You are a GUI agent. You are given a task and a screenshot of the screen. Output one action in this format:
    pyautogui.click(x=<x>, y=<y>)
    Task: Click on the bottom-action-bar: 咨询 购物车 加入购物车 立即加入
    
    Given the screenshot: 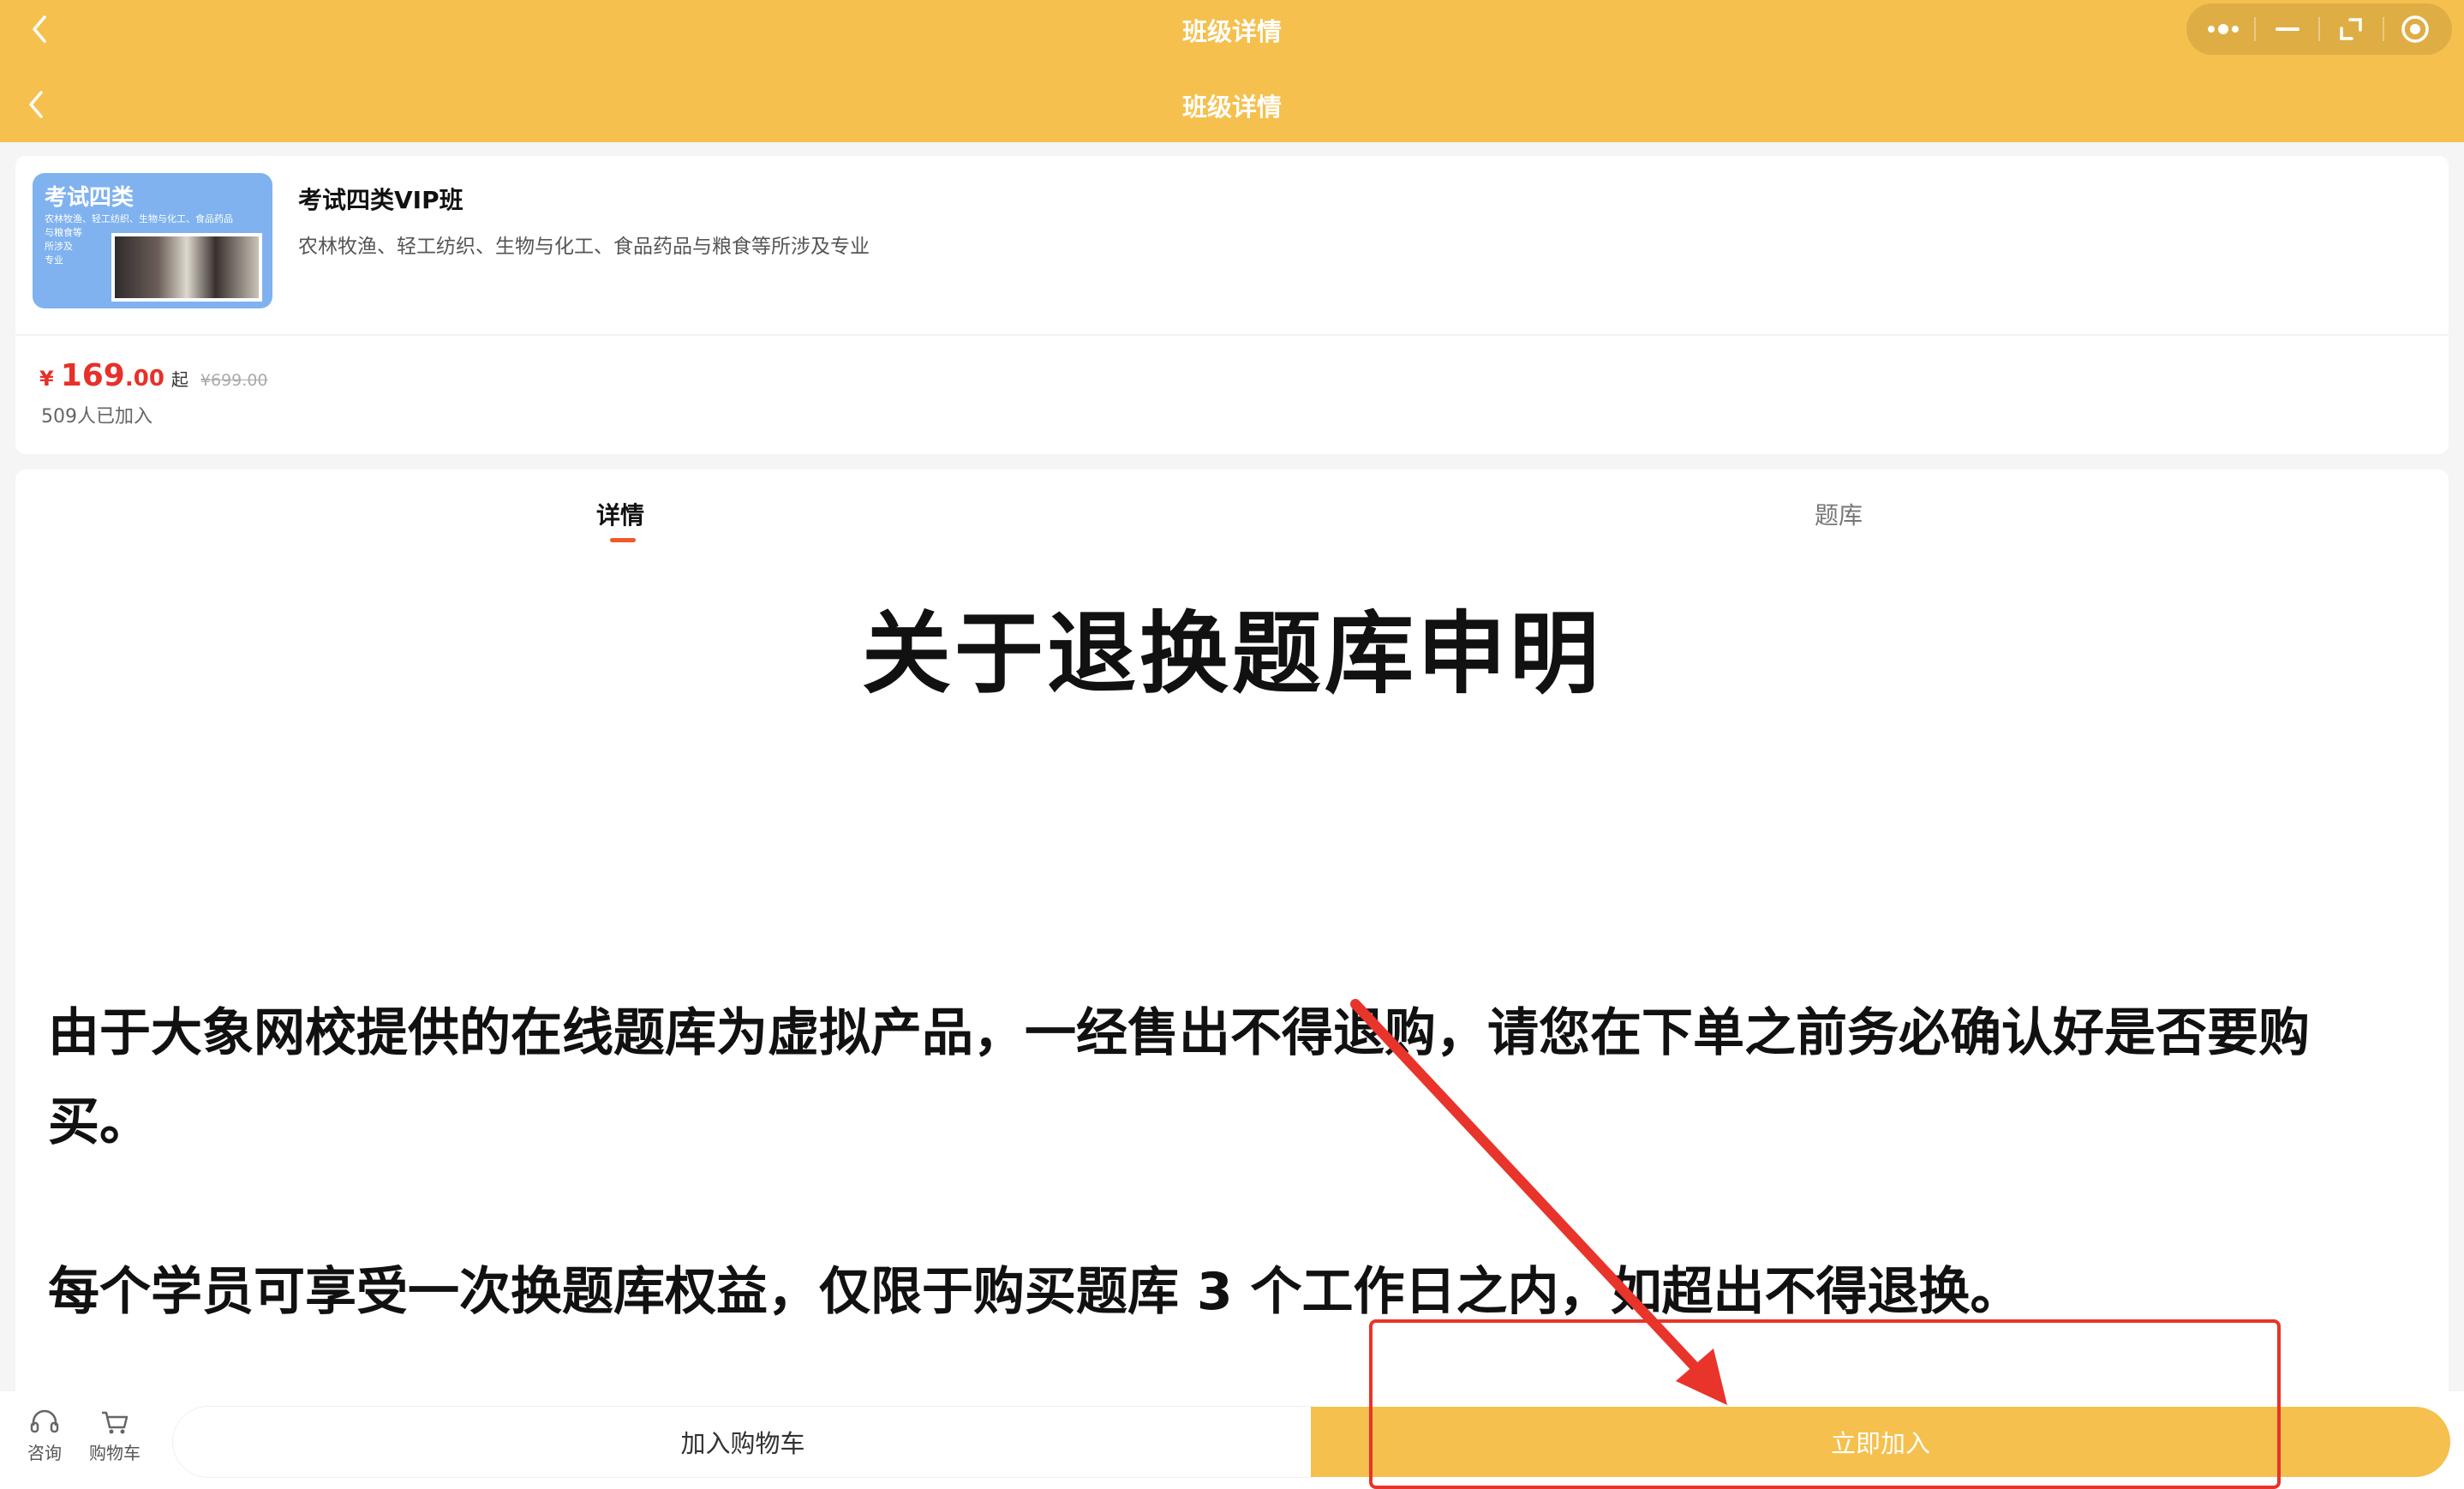 What is the action you would take?
    pyautogui.click(x=1232, y=1440)
    